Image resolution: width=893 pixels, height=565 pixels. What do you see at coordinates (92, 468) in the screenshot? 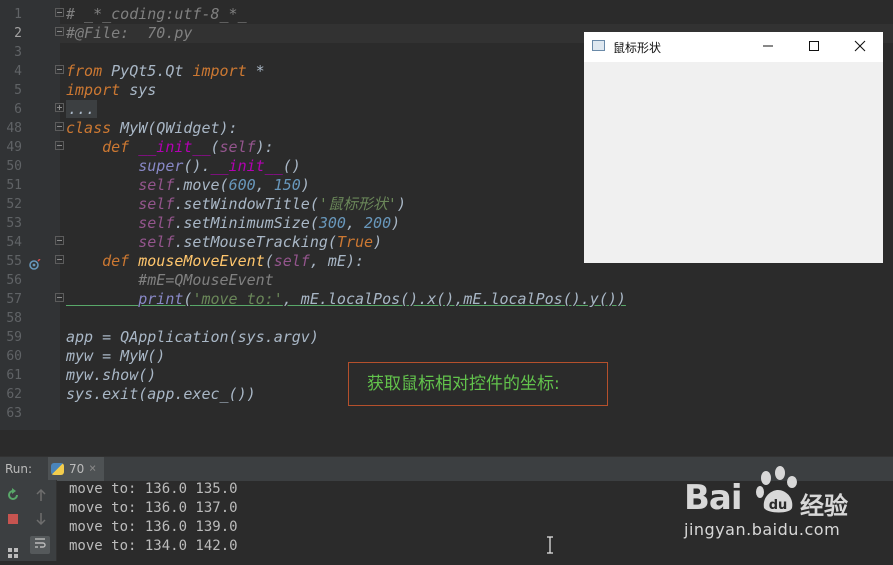
I see `tab-close-icon: ×` at bounding box center [92, 468].